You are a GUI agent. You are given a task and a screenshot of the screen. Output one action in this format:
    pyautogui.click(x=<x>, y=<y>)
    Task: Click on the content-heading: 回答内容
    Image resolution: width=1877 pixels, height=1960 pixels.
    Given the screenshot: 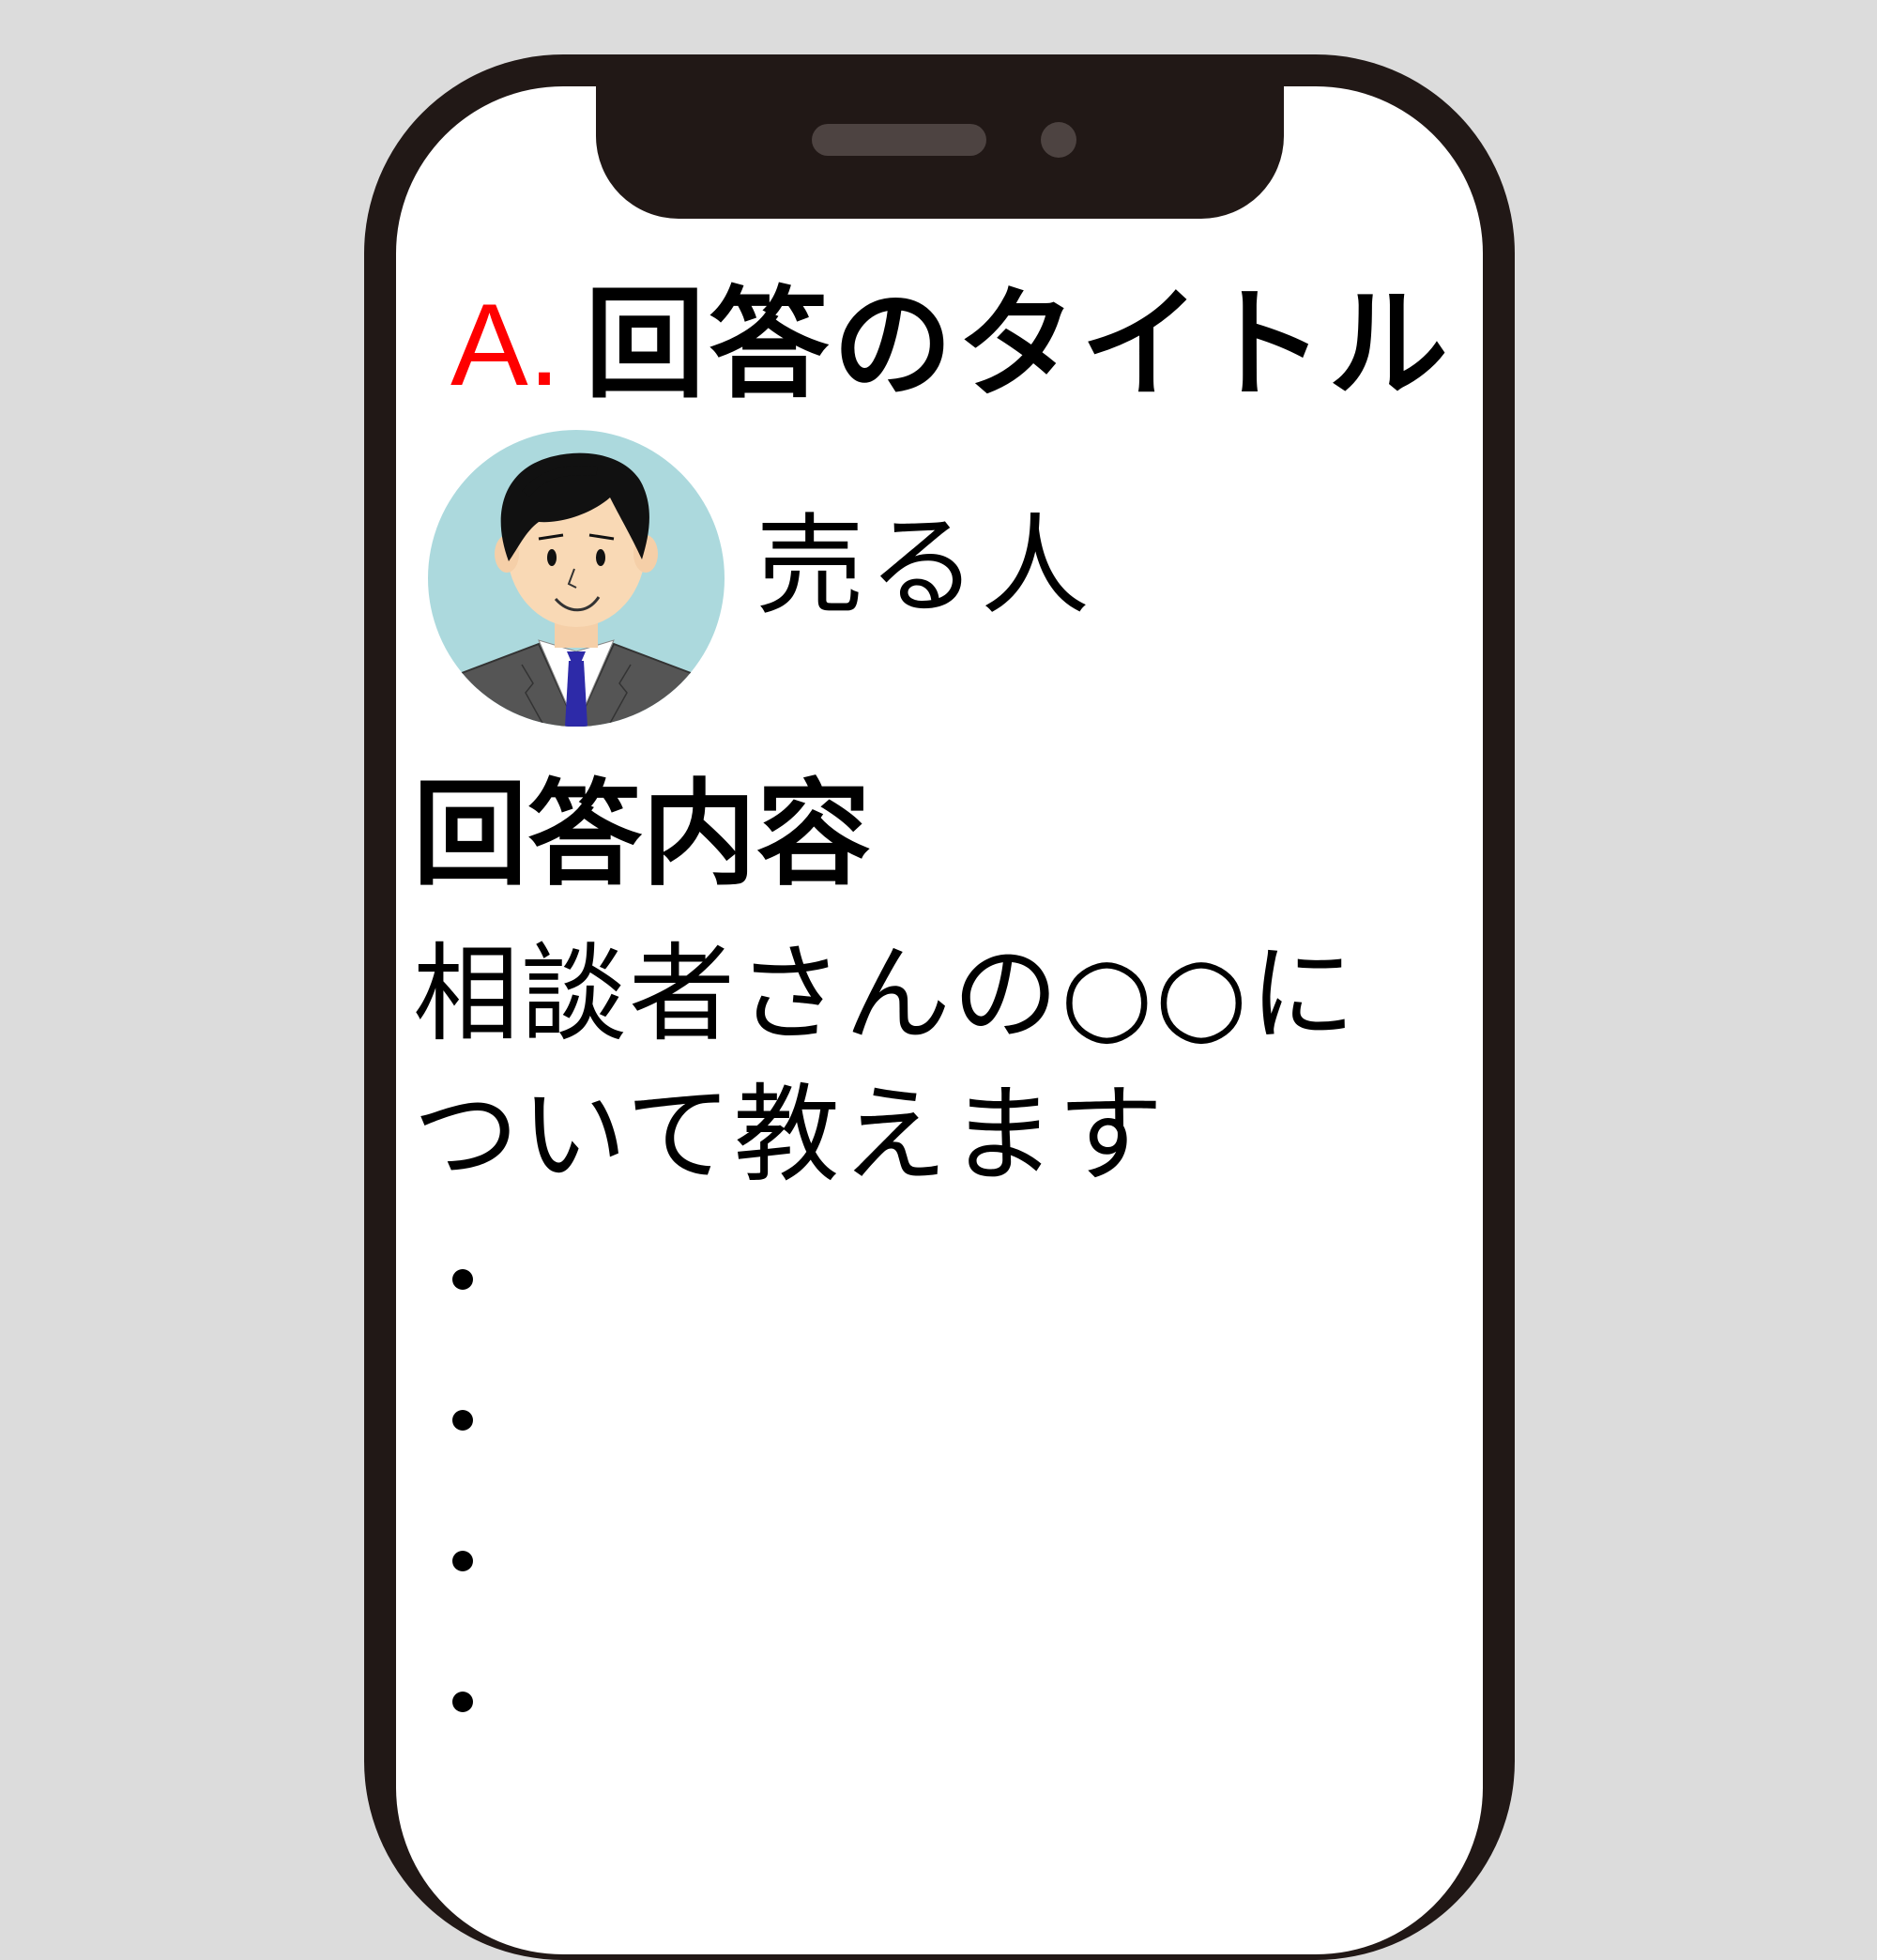 What is the action you would take?
    pyautogui.click(x=642, y=834)
    